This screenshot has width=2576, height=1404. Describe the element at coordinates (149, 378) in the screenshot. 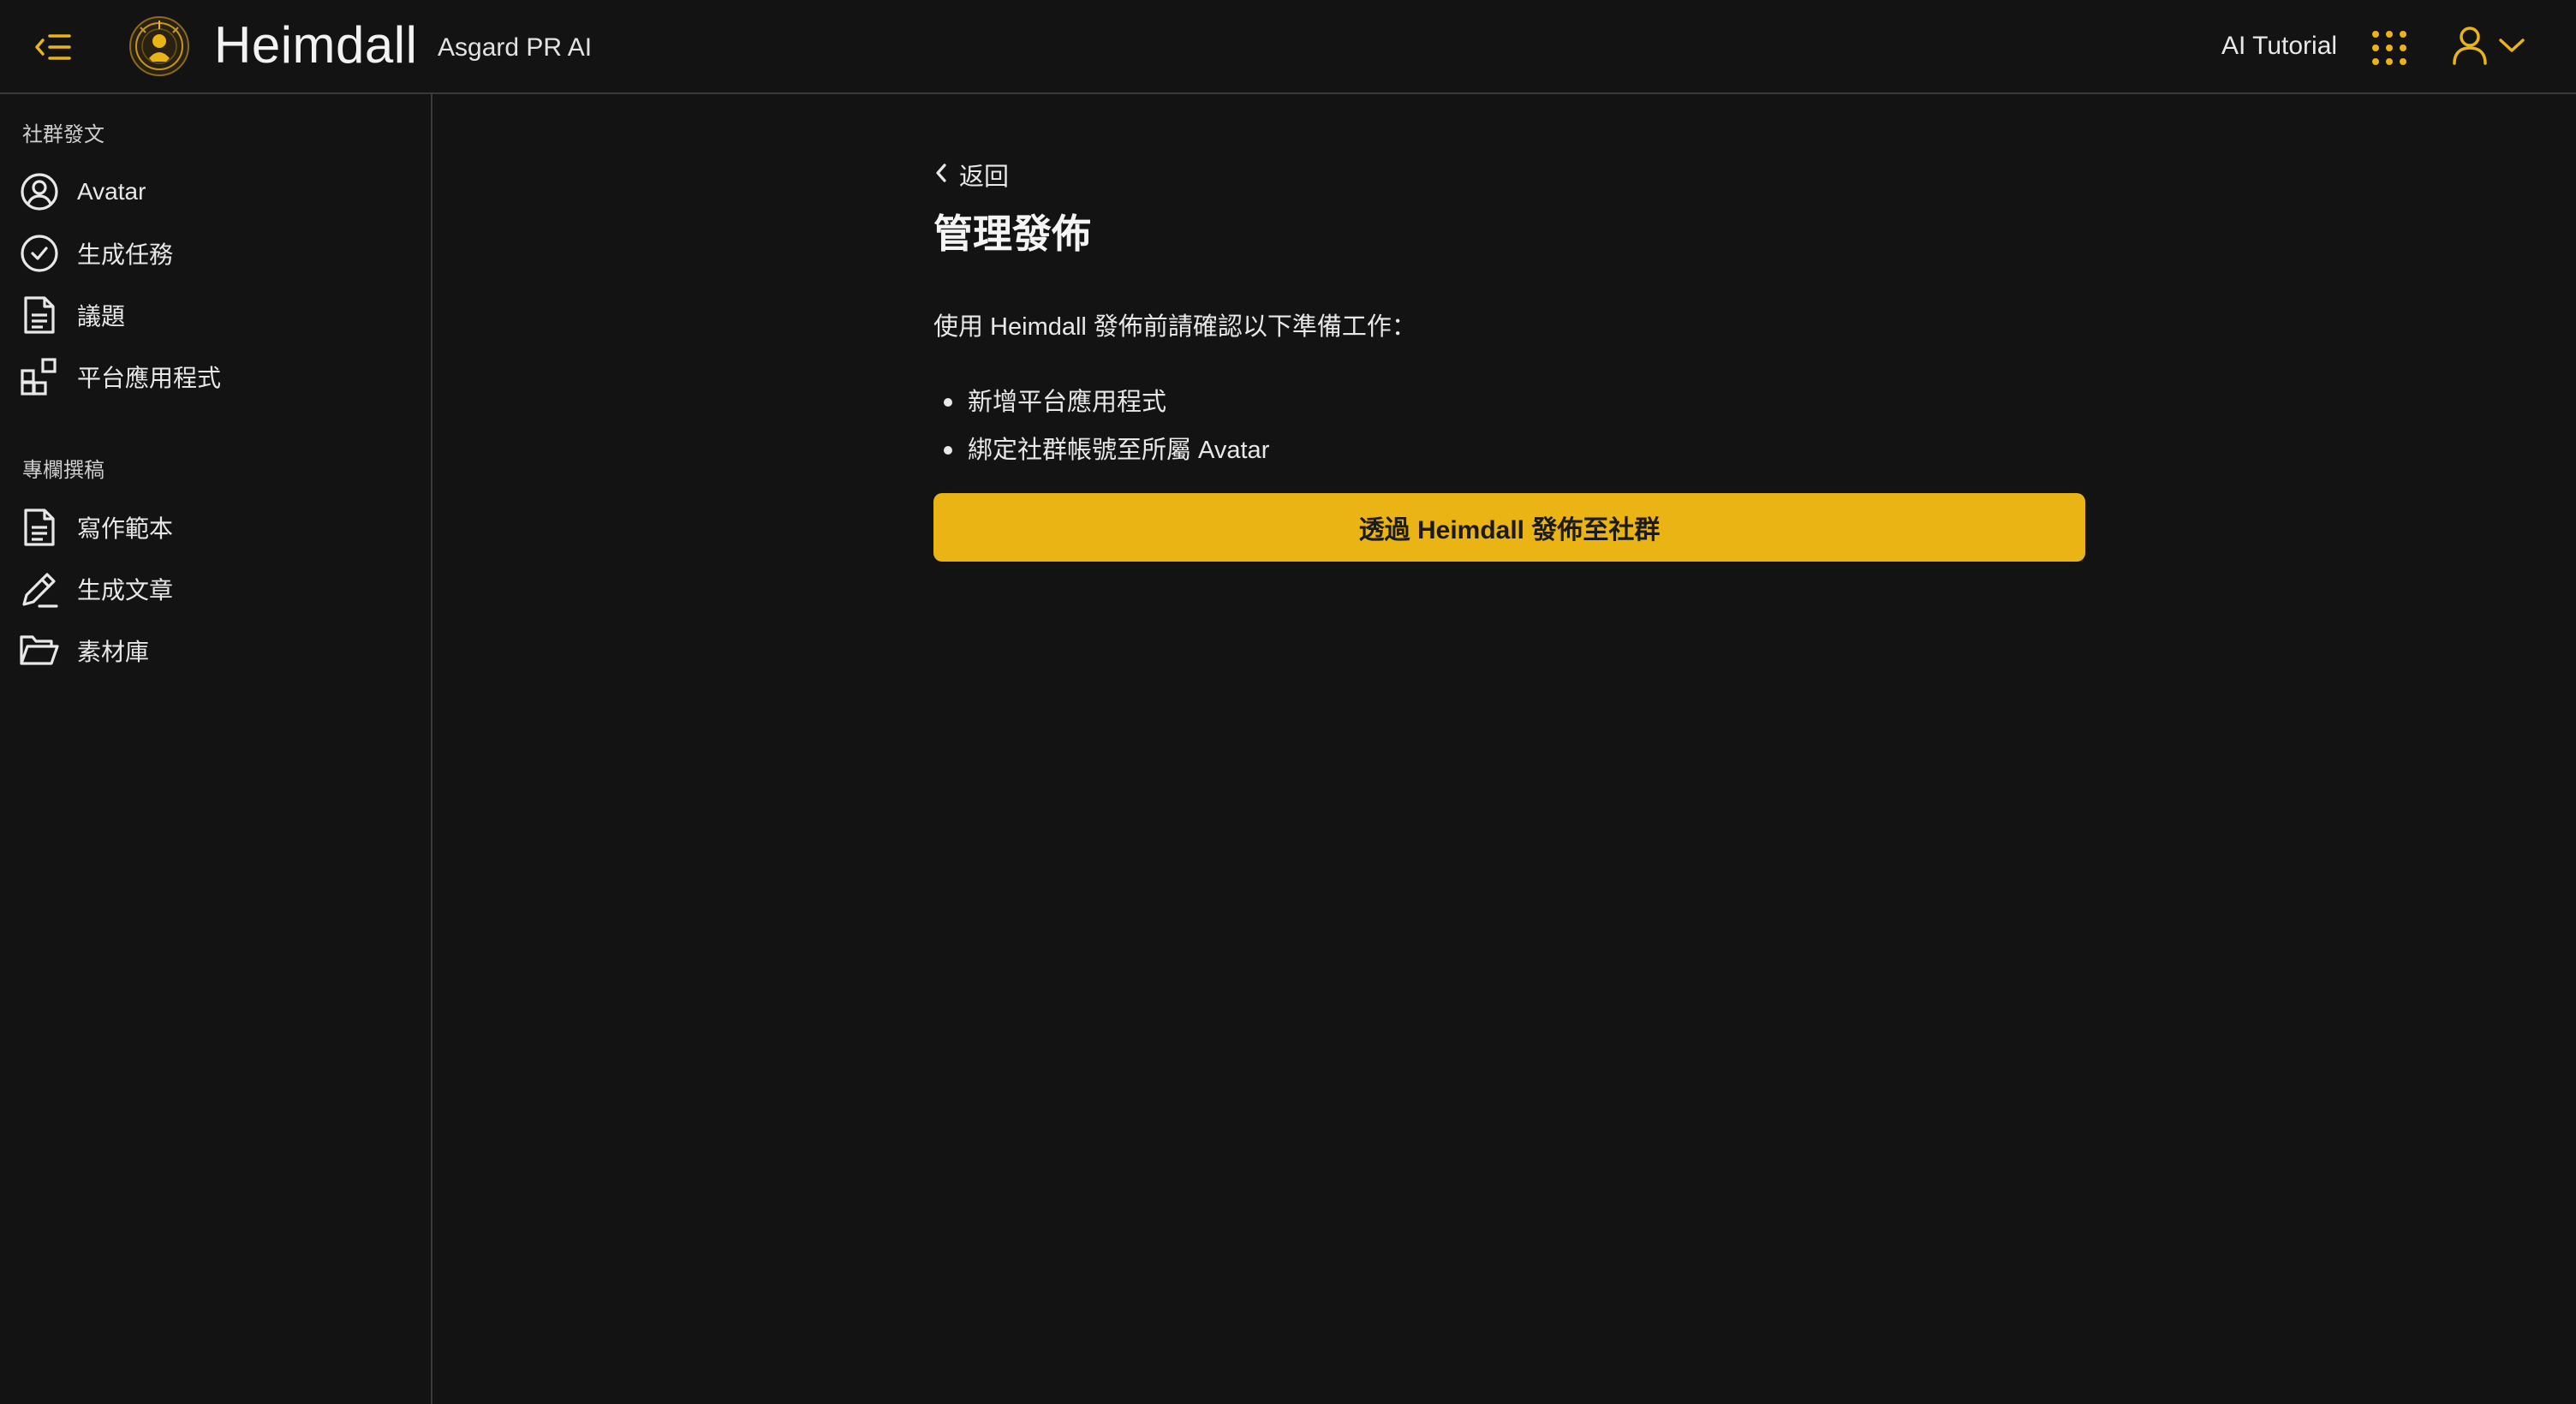

I see `sidebar-item-label: 平台應用程式` at that location.